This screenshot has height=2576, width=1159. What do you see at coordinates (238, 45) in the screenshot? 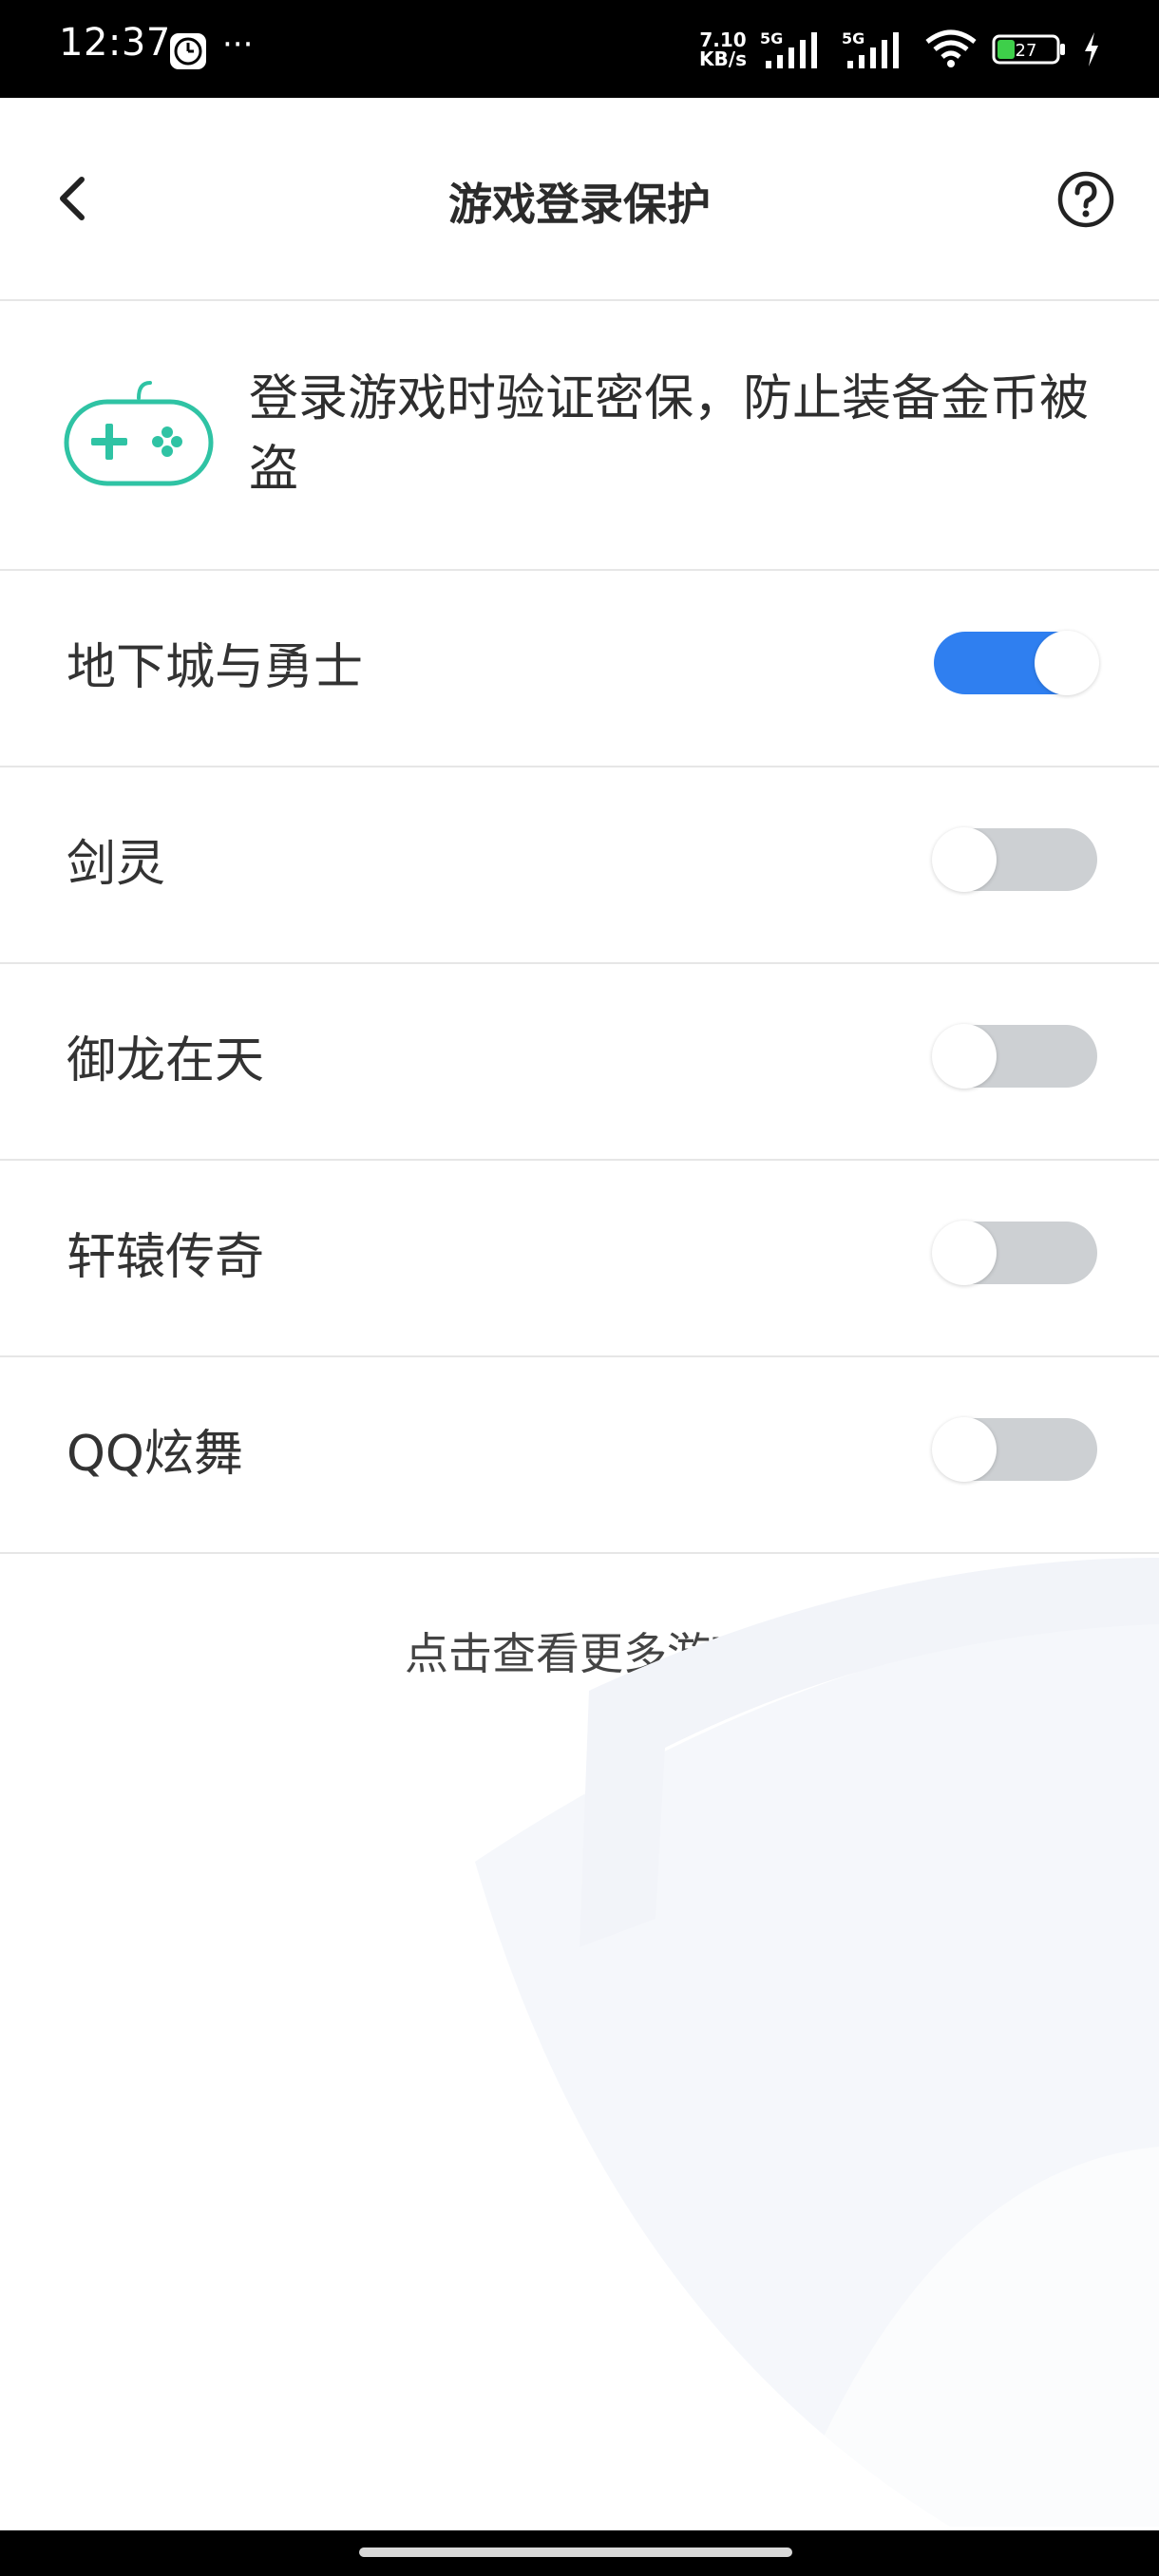
I see `more-notifications-icon: ···` at bounding box center [238, 45].